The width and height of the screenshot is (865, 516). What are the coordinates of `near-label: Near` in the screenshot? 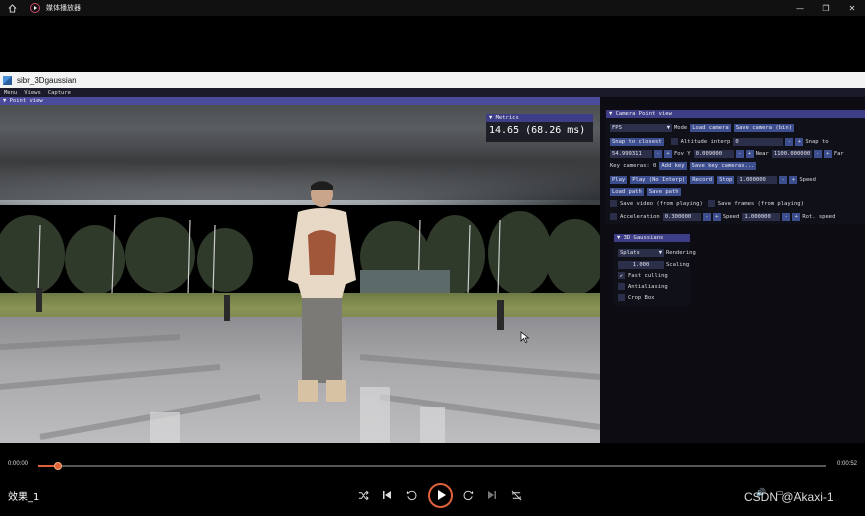 It's located at (762, 153).